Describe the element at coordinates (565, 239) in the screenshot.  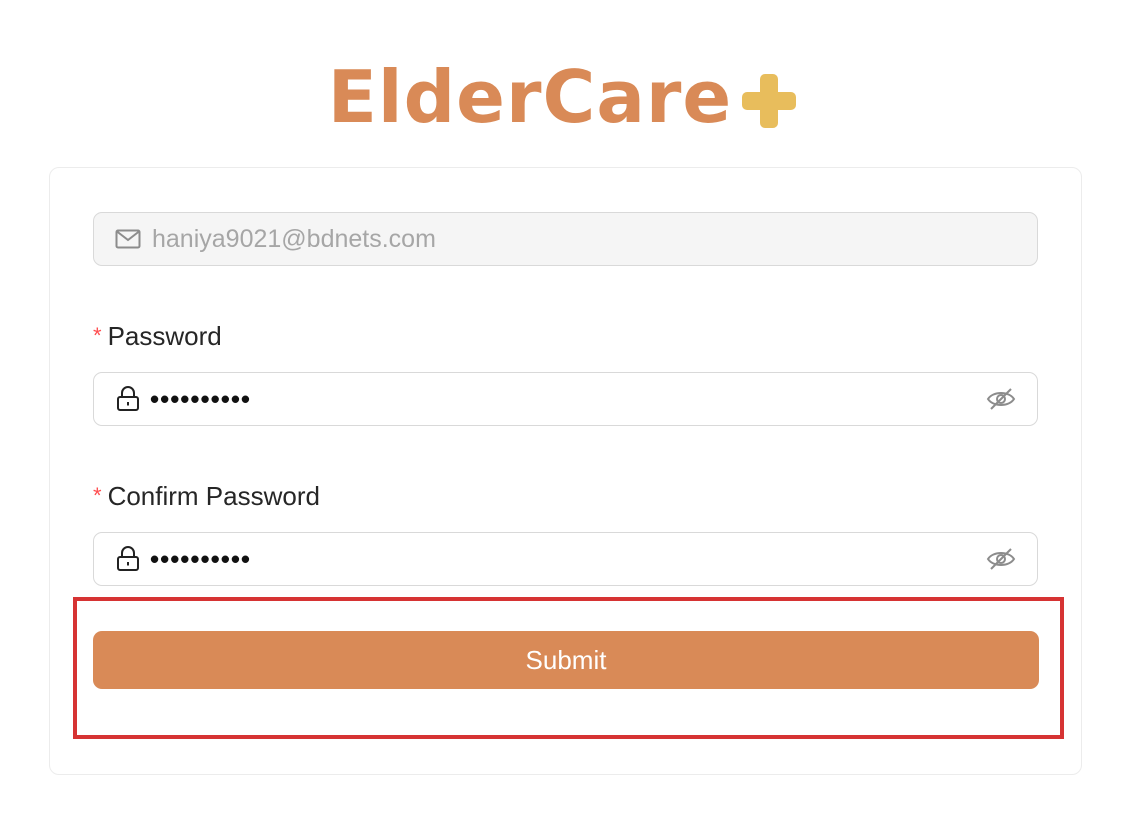
I see `email-field: haniya9021@bdnets.com` at that location.